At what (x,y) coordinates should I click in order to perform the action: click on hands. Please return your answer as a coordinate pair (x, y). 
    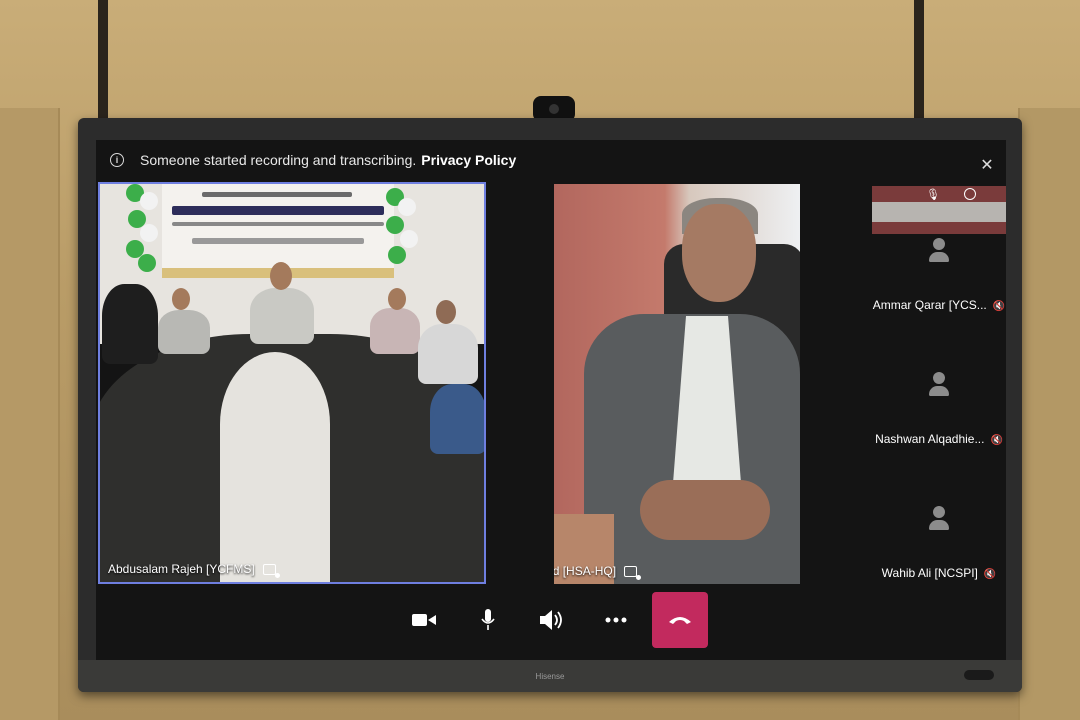
    Looking at the image, I should click on (705, 510).